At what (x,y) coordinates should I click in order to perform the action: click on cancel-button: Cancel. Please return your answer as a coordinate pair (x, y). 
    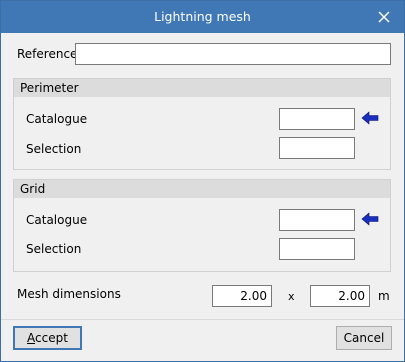
    Looking at the image, I should click on (364, 338).